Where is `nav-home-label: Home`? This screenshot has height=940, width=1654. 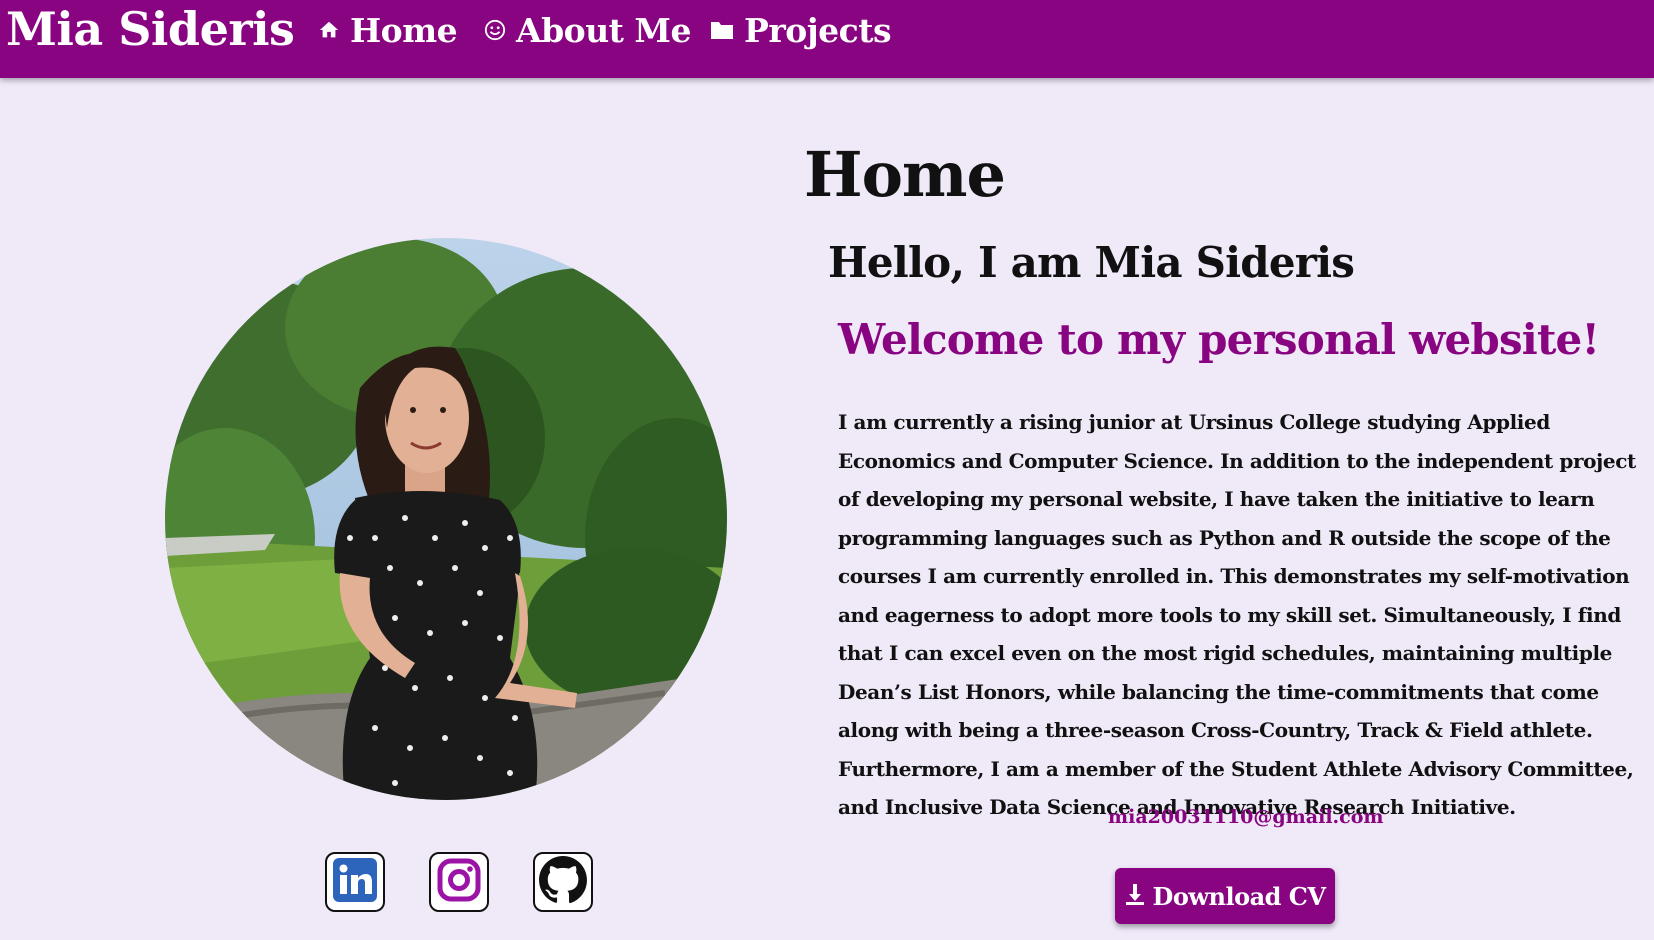 nav-home-label: Home is located at coordinates (404, 30).